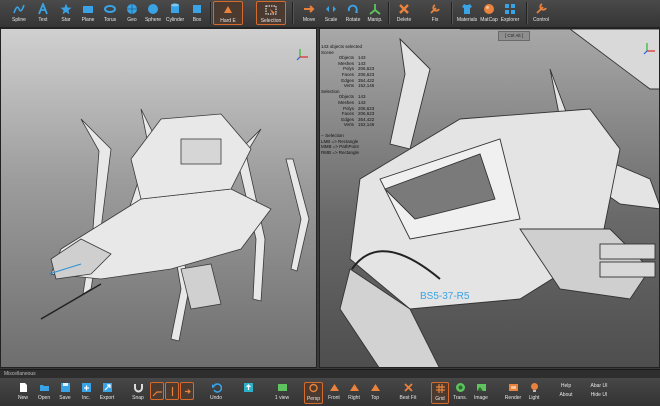  I want to click on star-button: Star, so click(66, 13).